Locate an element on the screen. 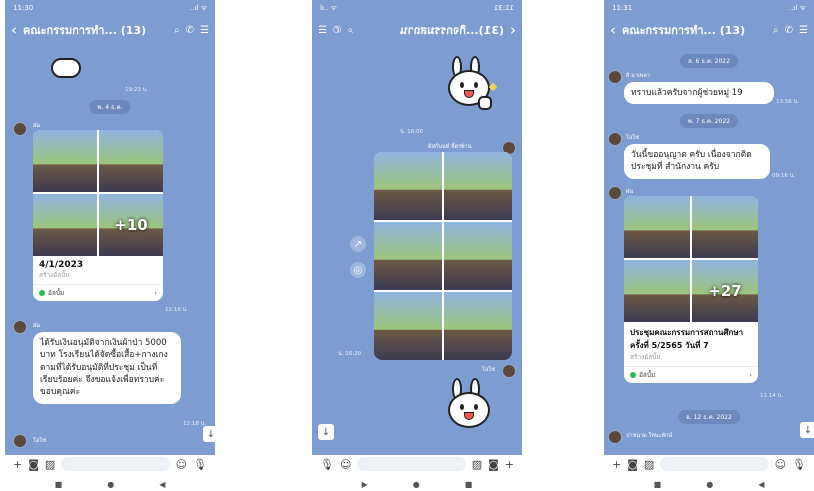  save-icon: ◎ is located at coordinates (358, 270).